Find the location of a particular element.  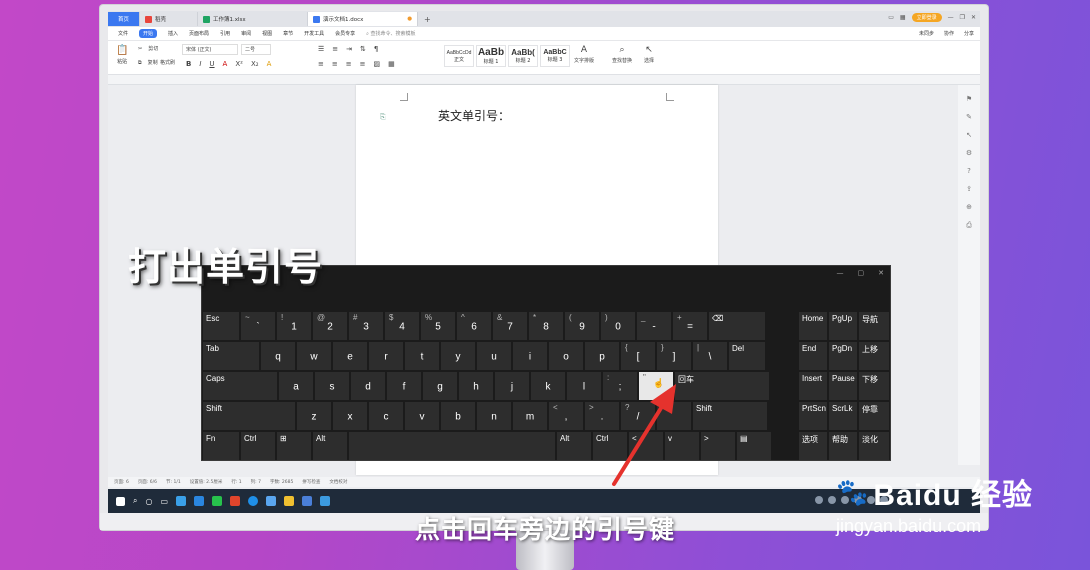

key-c: c is located at coordinates (386, 416).